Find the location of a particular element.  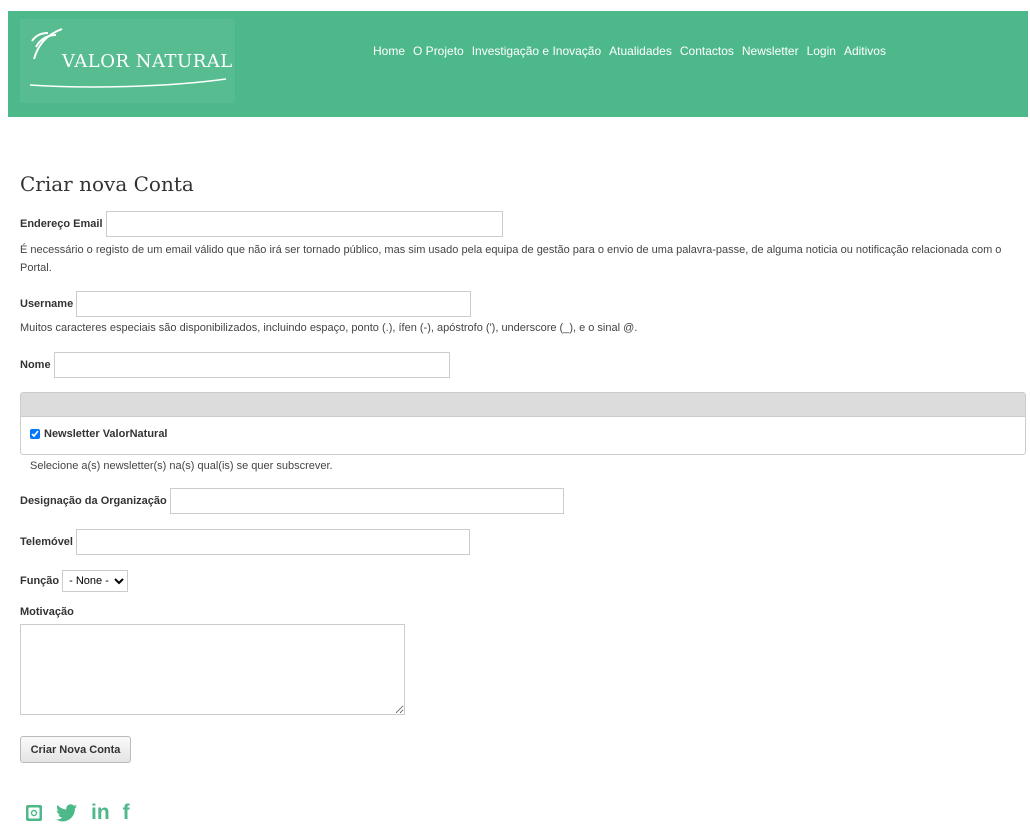

twitter-icon is located at coordinates (67, 813).